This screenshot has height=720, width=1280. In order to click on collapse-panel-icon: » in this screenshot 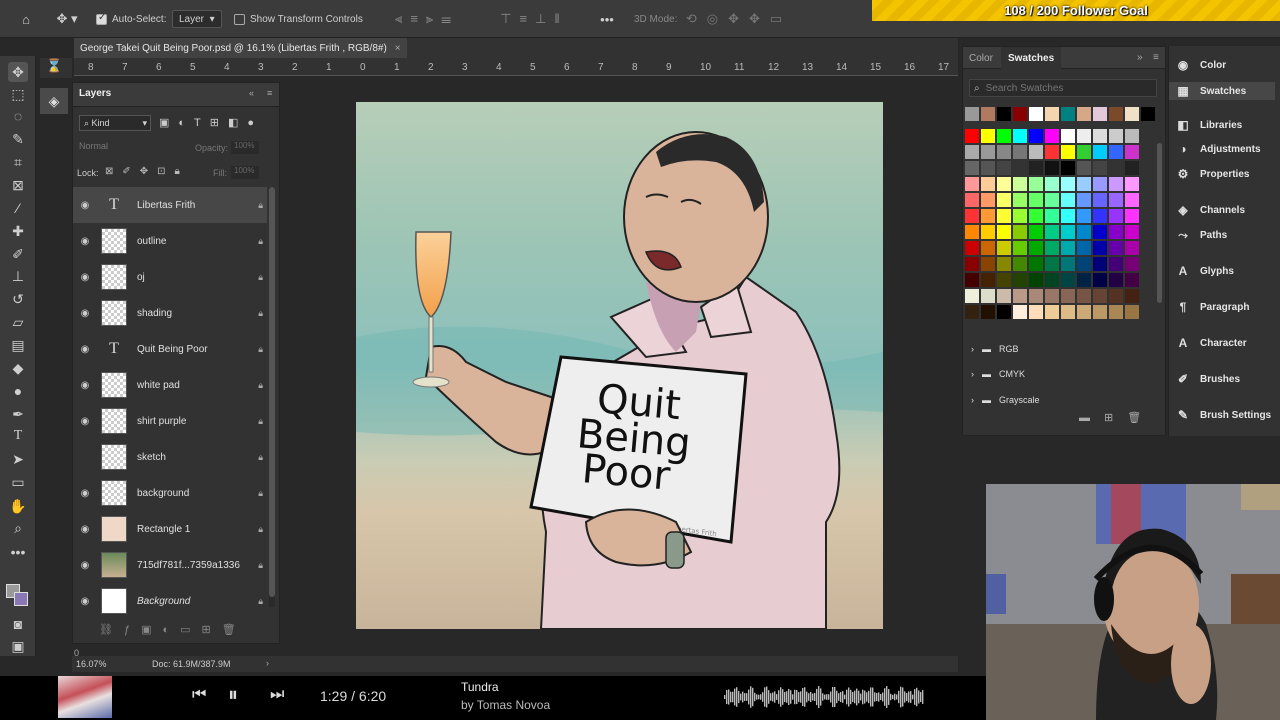, I will do `click(1140, 57)`.